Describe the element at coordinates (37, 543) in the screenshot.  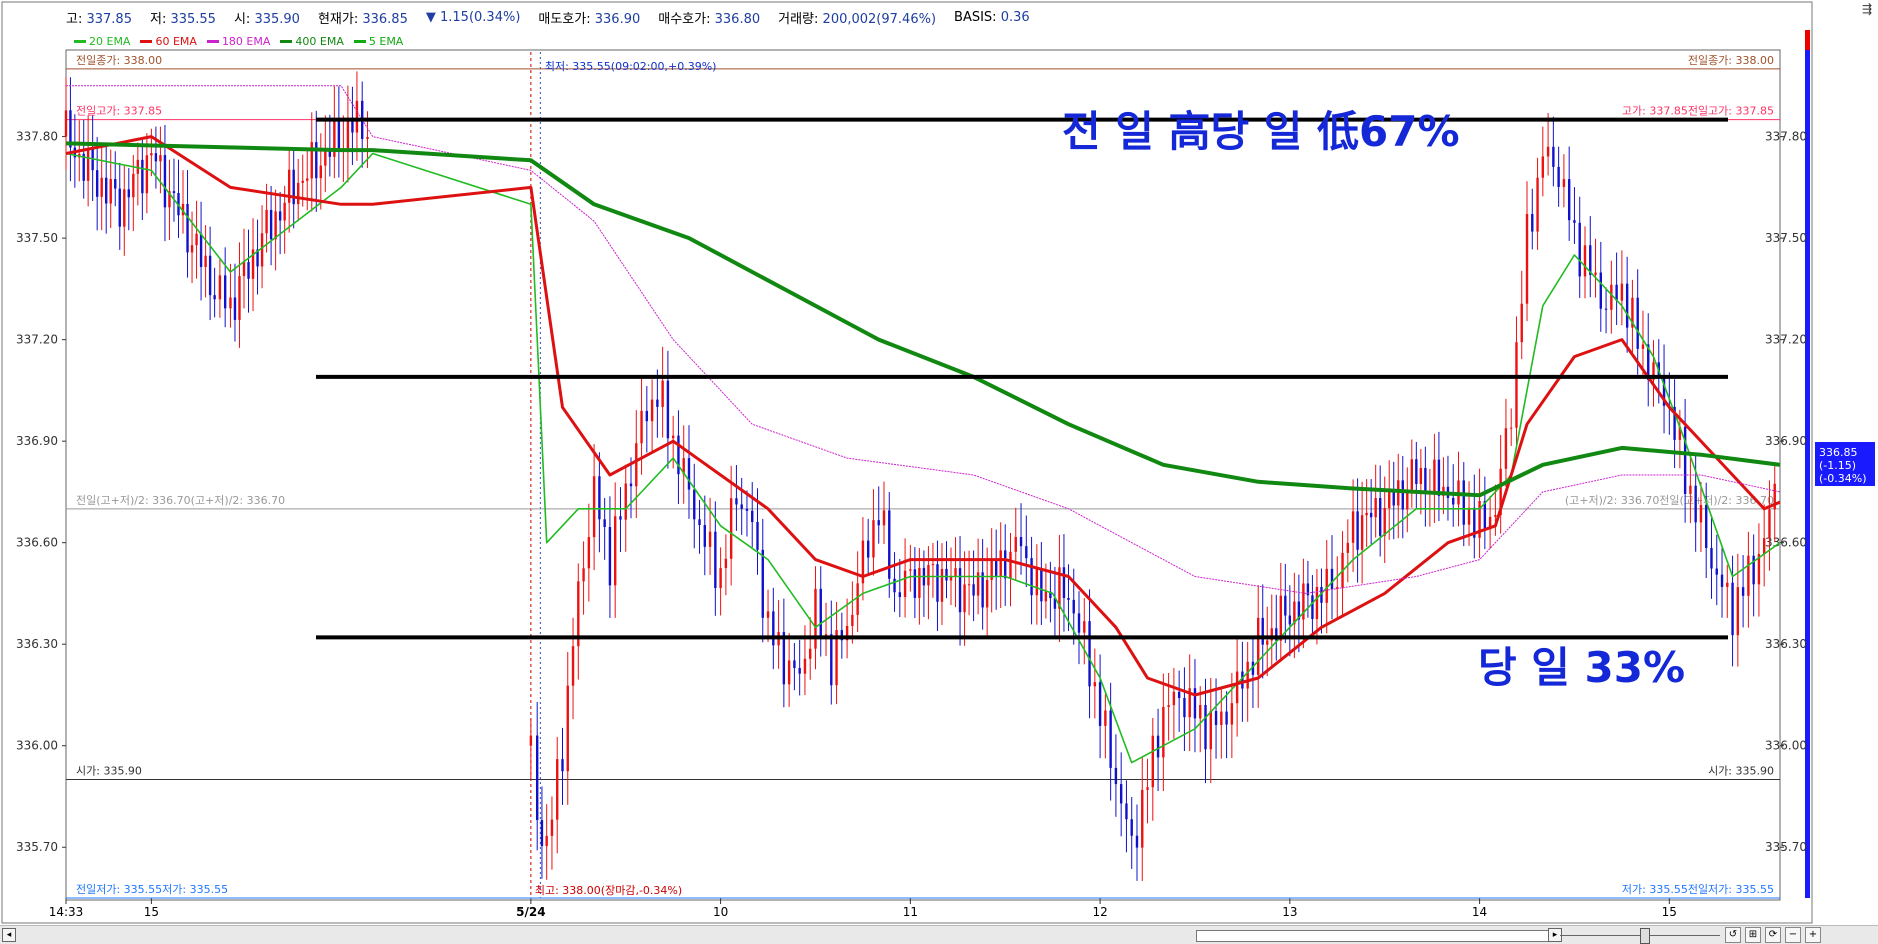
I see `y-tick-label: 336.60` at that location.